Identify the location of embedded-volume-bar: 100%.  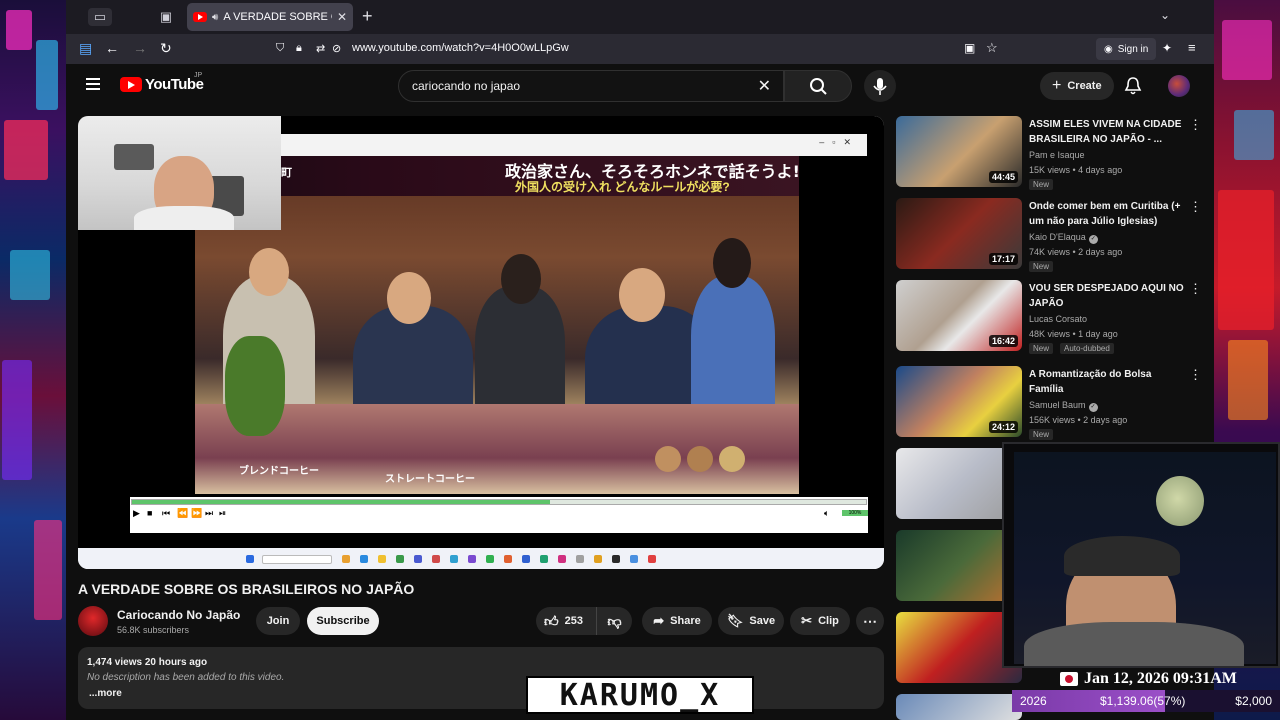
(855, 513).